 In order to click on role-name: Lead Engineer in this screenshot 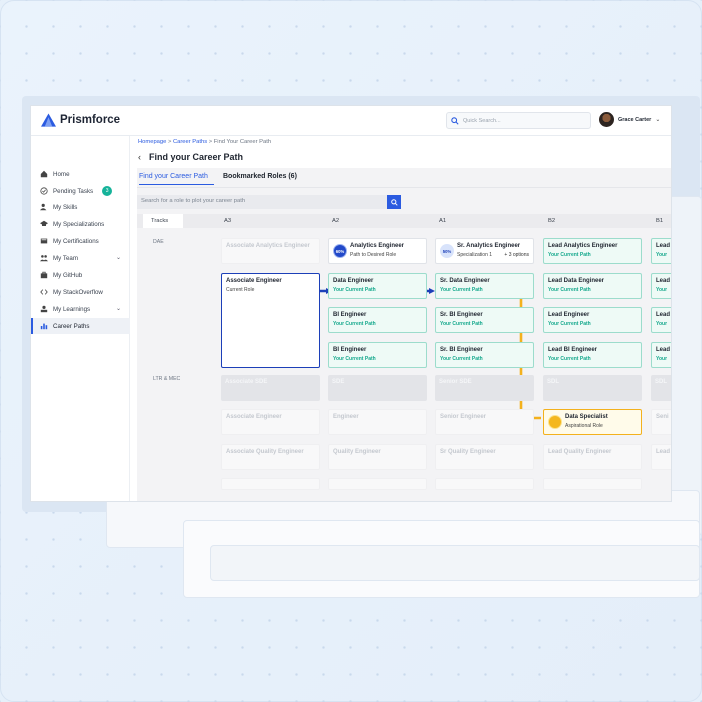, I will do `click(569, 315)`.